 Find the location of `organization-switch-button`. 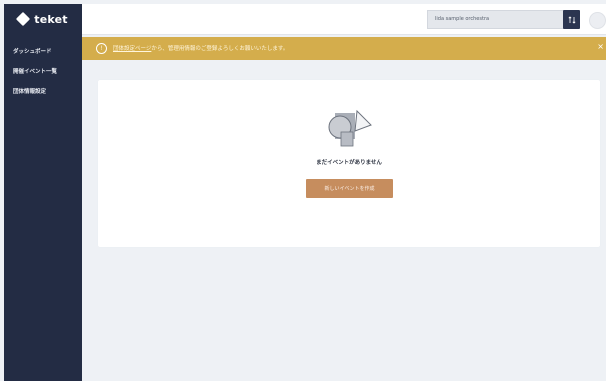

organization-switch-button is located at coordinates (571, 19).